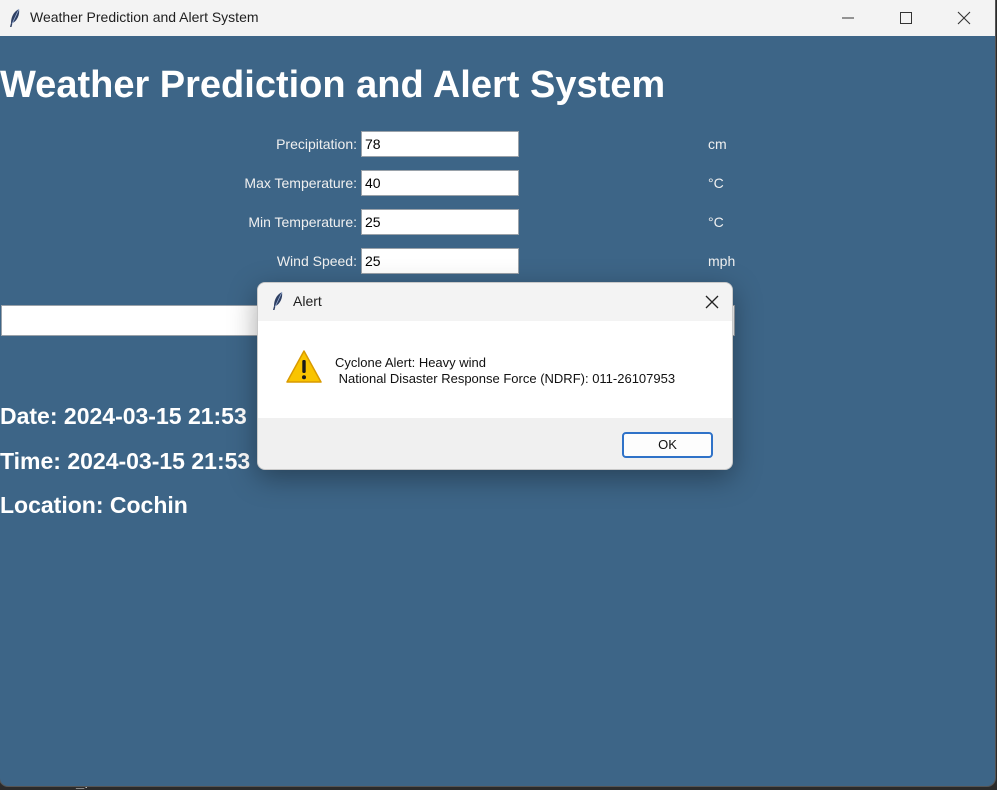 The height and width of the screenshot is (790, 997). What do you see at coordinates (307, 301) in the screenshot?
I see `dialog-title: Alert` at bounding box center [307, 301].